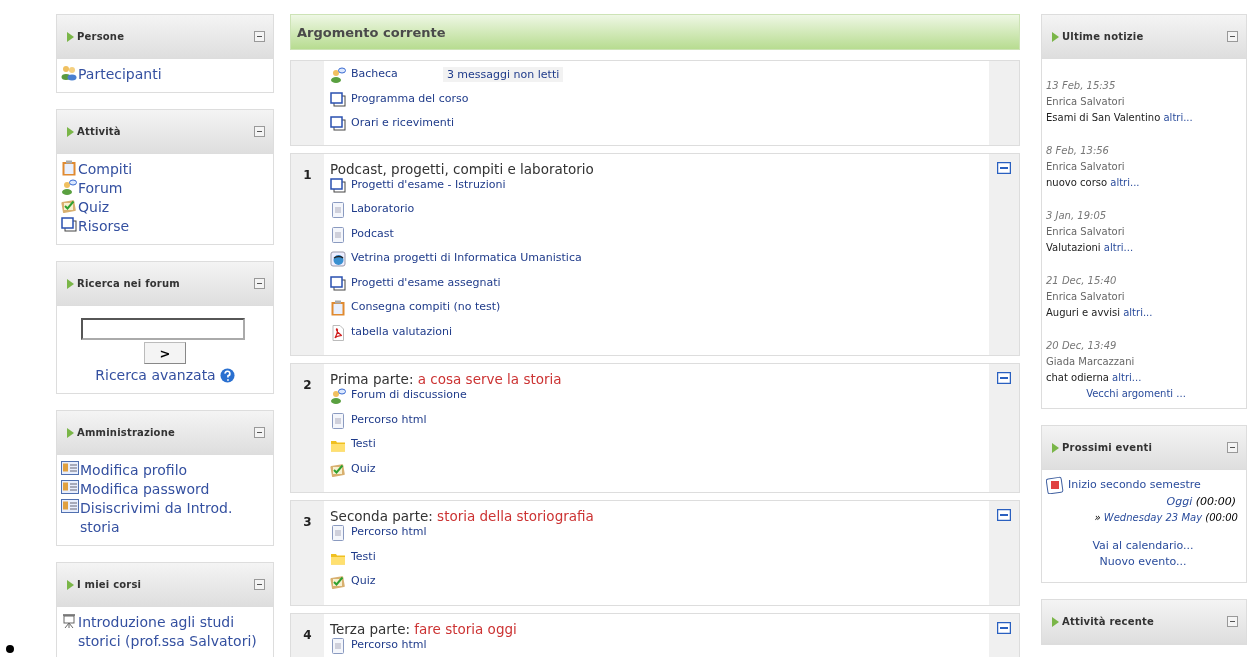  I want to click on activity-link: Programma del corso, so click(410, 98).